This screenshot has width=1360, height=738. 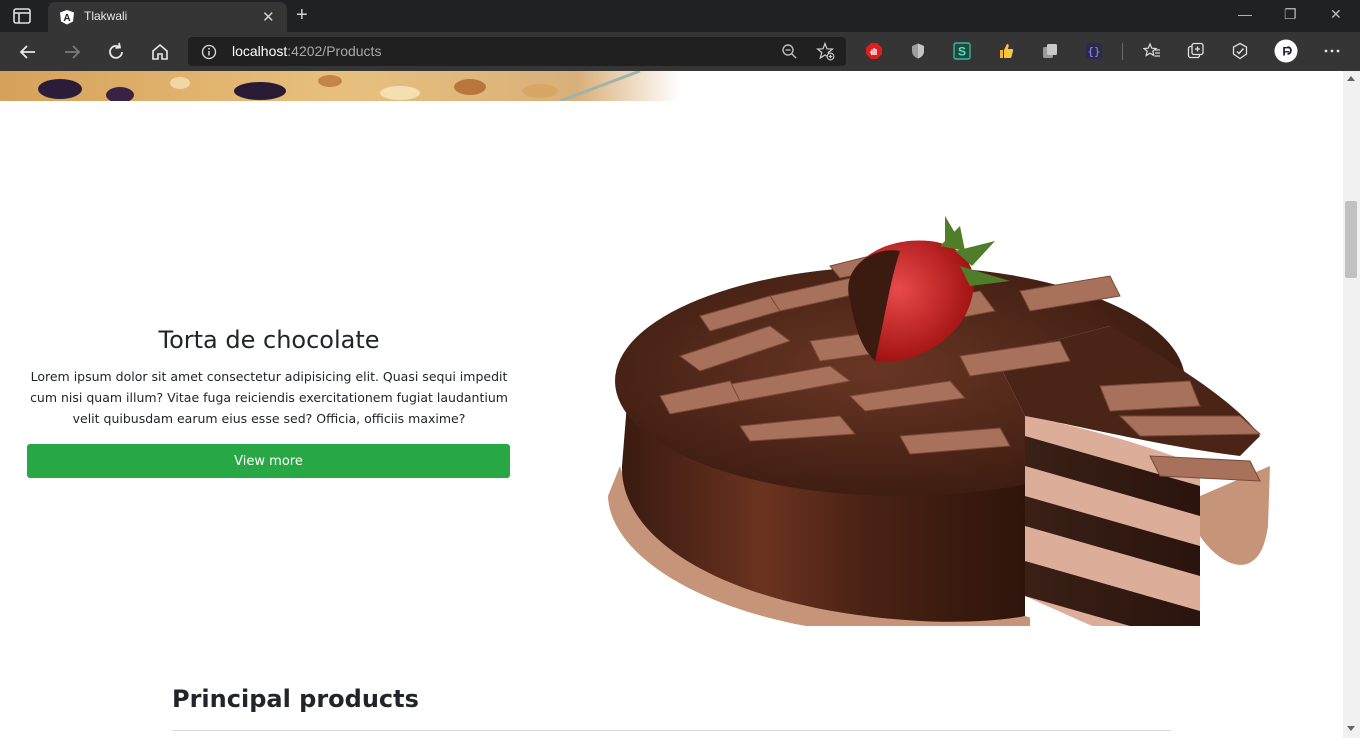 I want to click on browser-tab-bar: A Tlakwali ✕ + — ❐ ✕, so click(x=680, y=16).